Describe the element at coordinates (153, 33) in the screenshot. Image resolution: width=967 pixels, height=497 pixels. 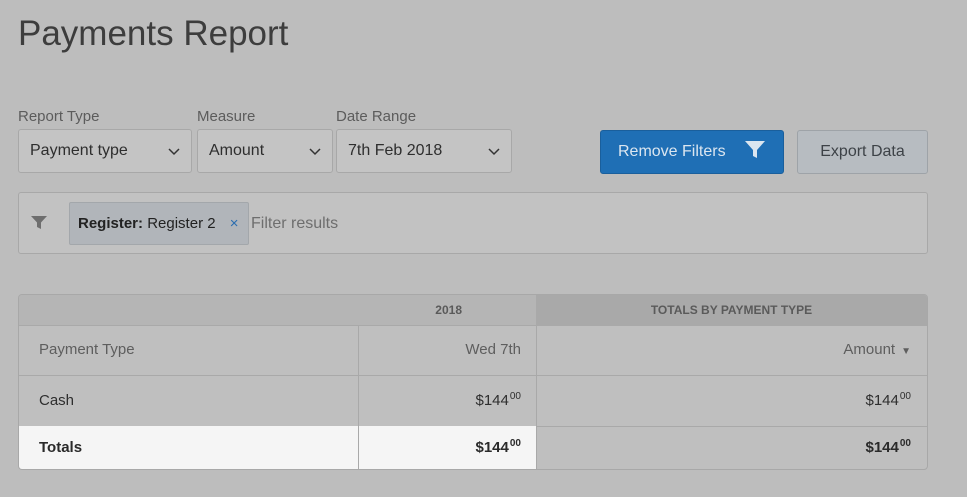
I see `page-title: Payments Report` at that location.